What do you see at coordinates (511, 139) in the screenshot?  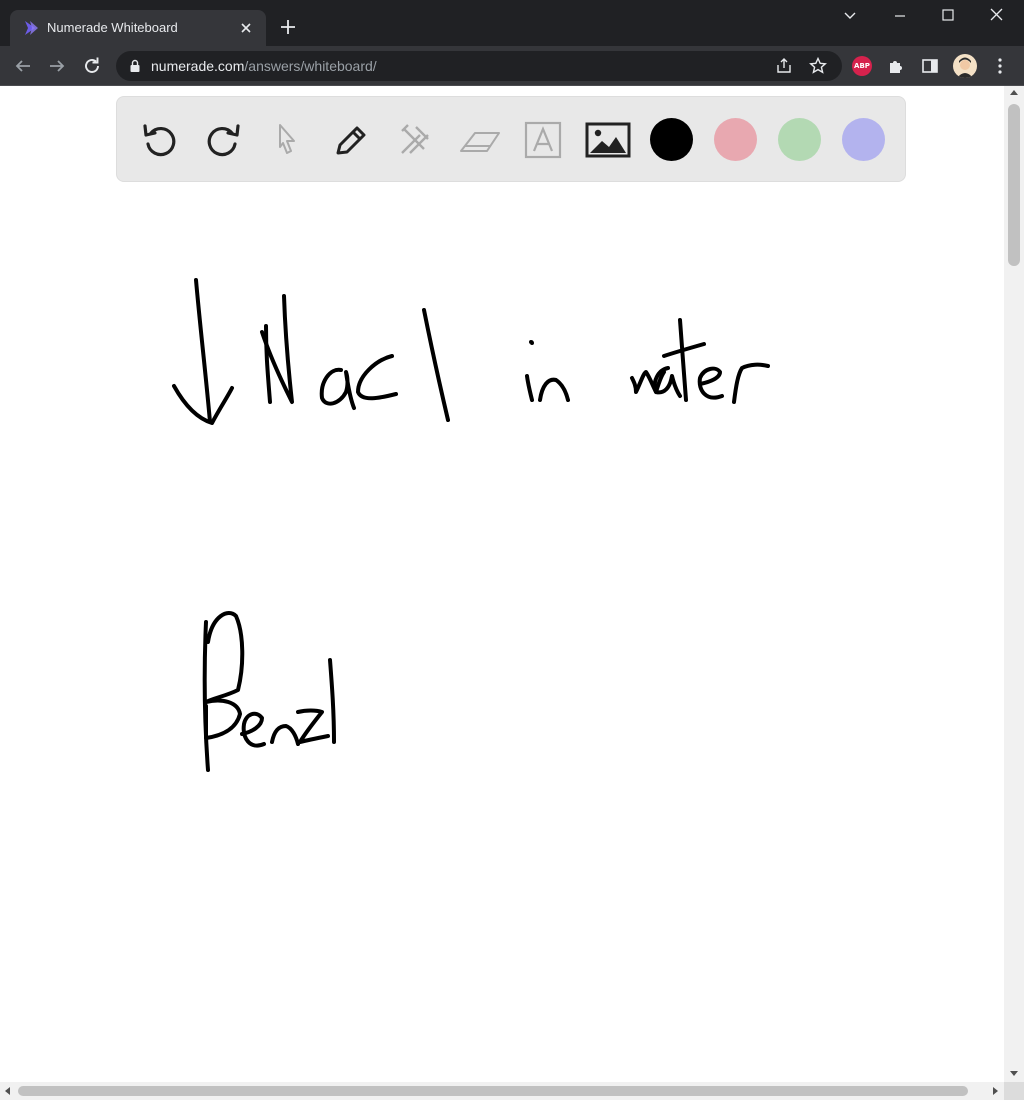 I see `whiteboard-toolbar` at bounding box center [511, 139].